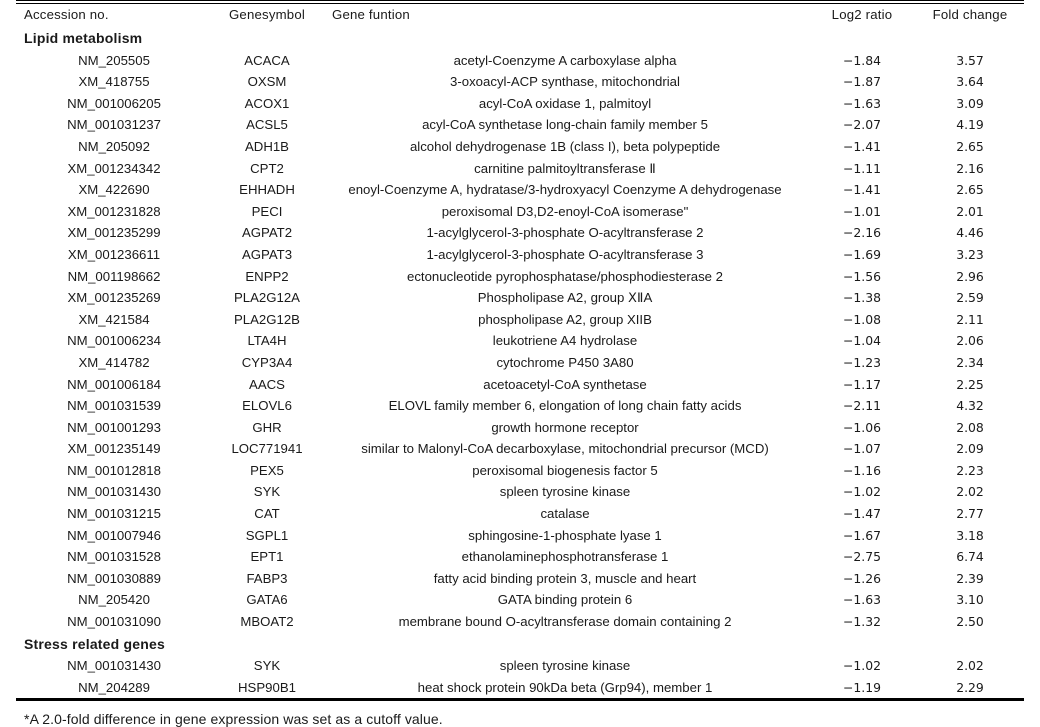 This screenshot has width=1040, height=727. I want to click on cell-log2: −1.67, so click(862, 535).